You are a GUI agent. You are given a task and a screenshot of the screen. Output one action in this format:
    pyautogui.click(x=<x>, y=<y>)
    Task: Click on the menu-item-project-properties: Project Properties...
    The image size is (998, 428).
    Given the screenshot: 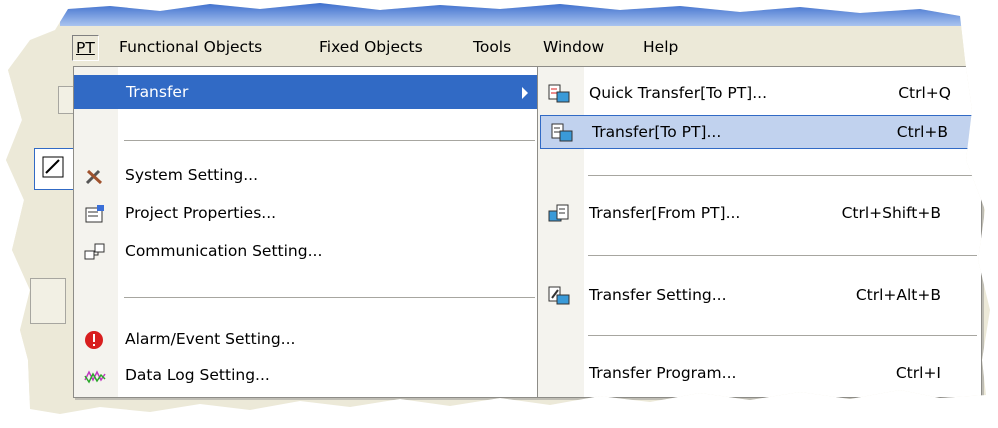 What is the action you would take?
    pyautogui.click(x=306, y=214)
    